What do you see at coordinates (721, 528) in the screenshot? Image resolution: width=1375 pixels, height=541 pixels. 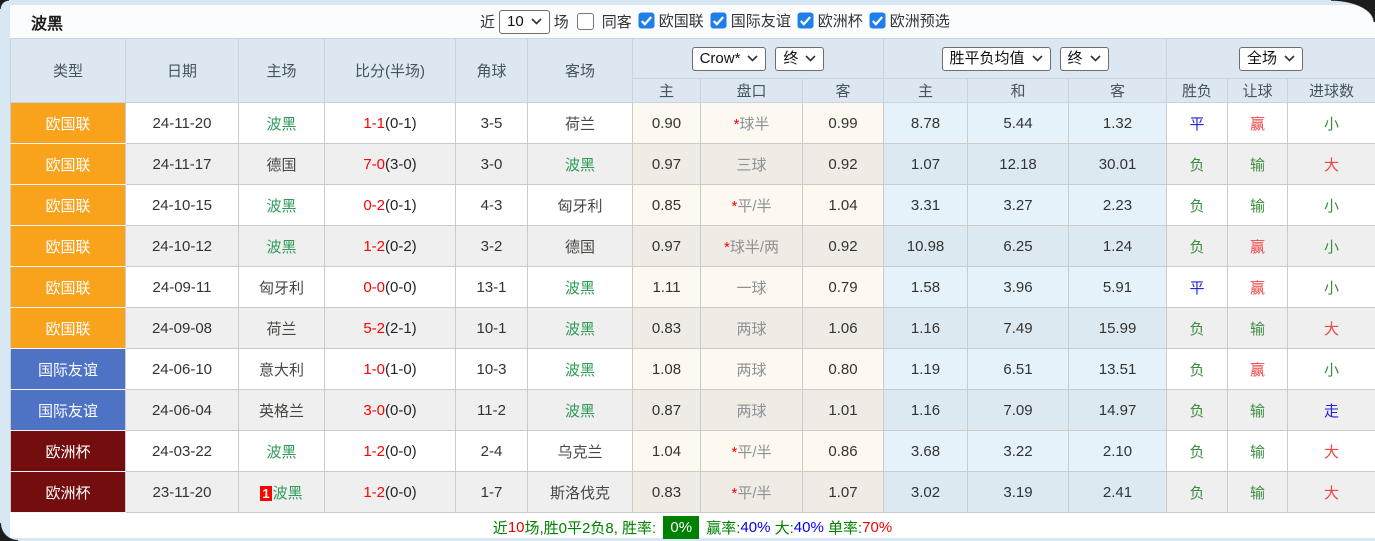 I see `footer-segment: 赢率:` at bounding box center [721, 528].